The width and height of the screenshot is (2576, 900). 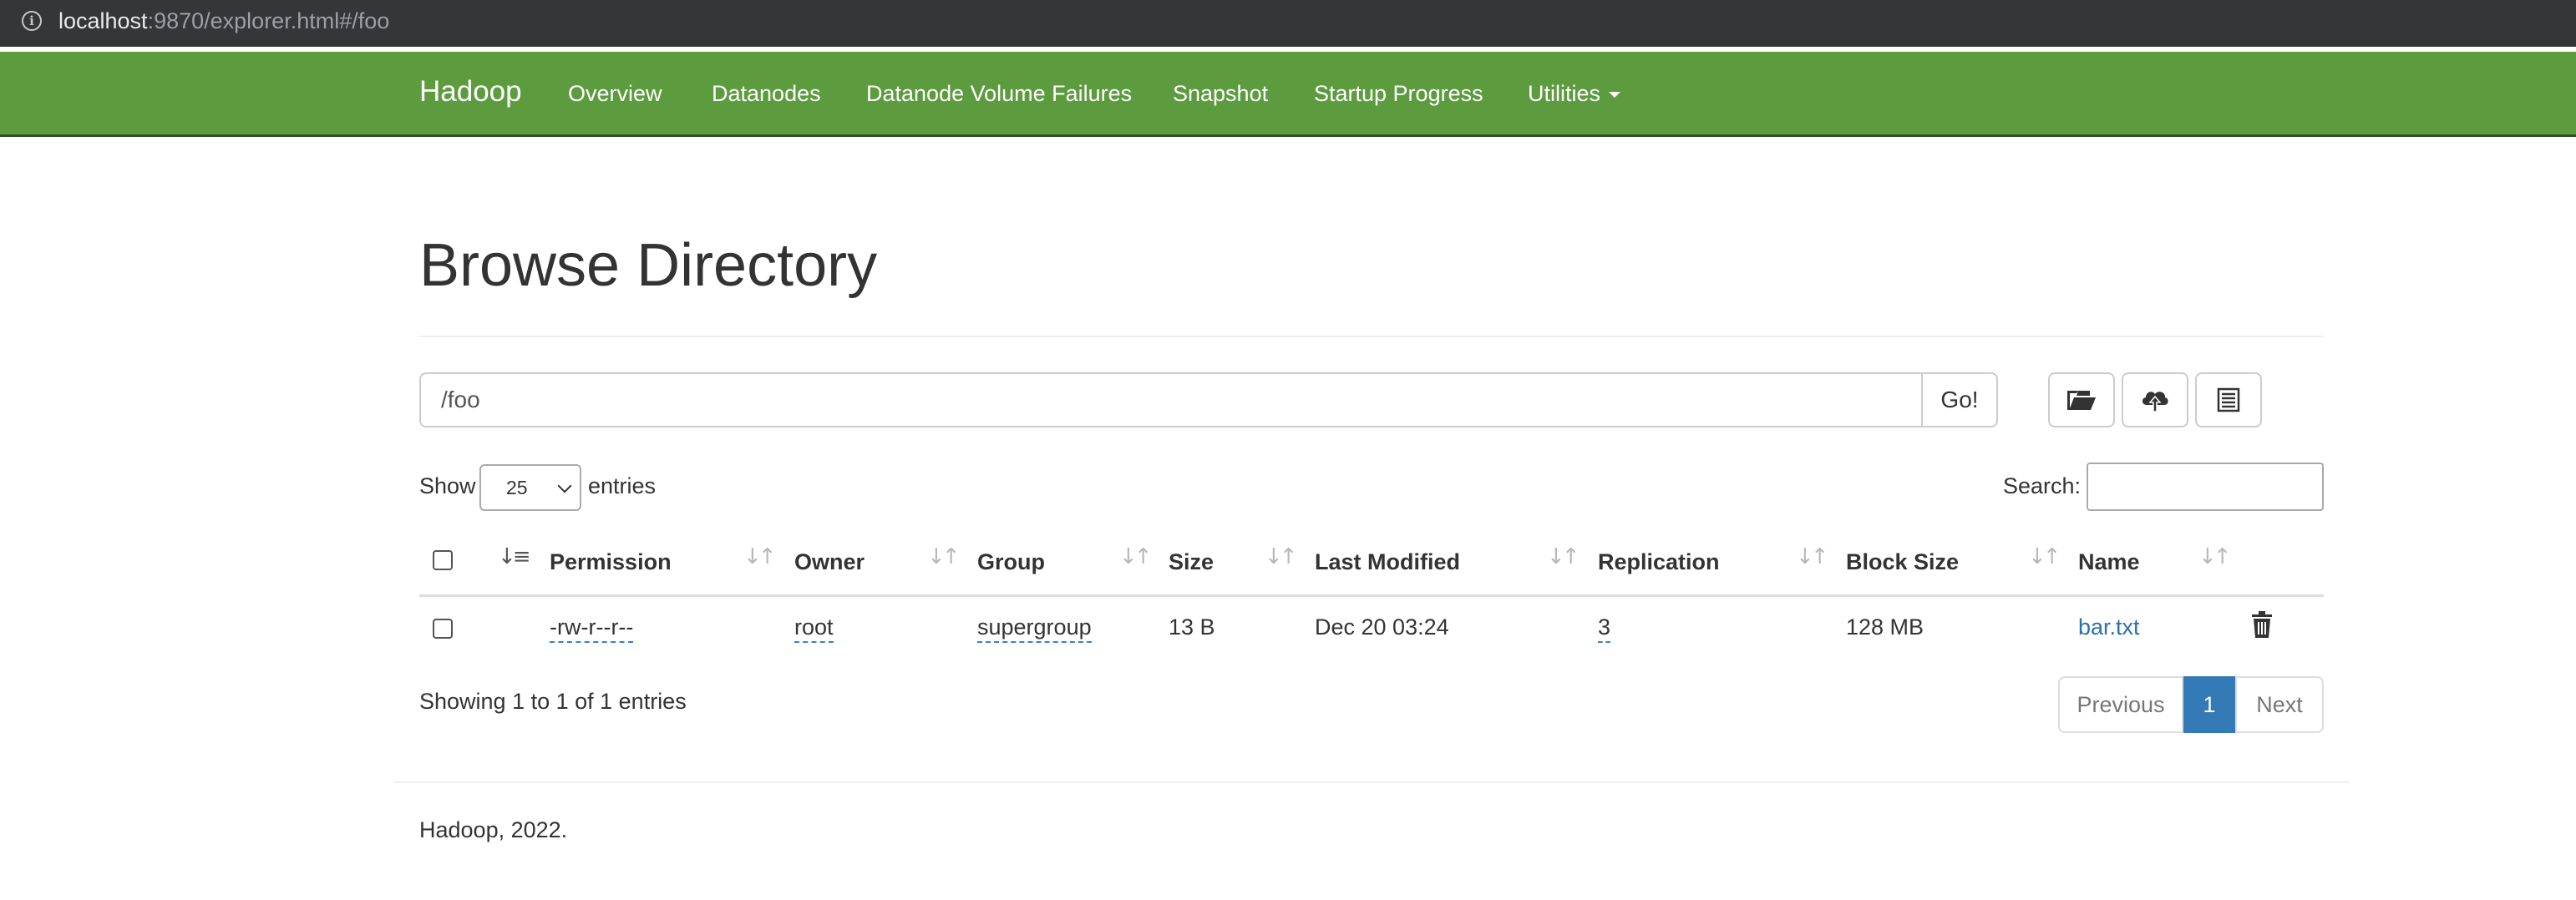 I want to click on create-directory-button, so click(x=2081, y=399).